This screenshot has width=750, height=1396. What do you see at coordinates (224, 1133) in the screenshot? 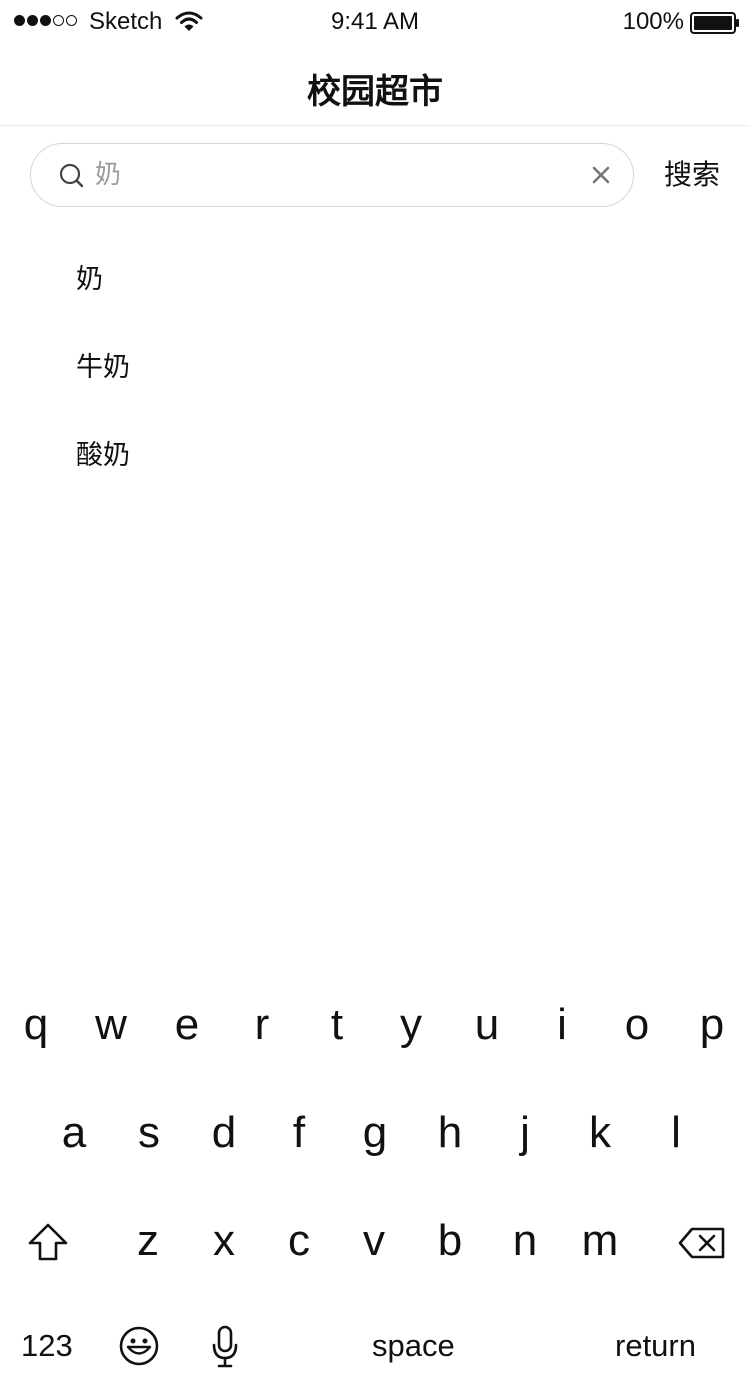
I see `key-d: d` at bounding box center [224, 1133].